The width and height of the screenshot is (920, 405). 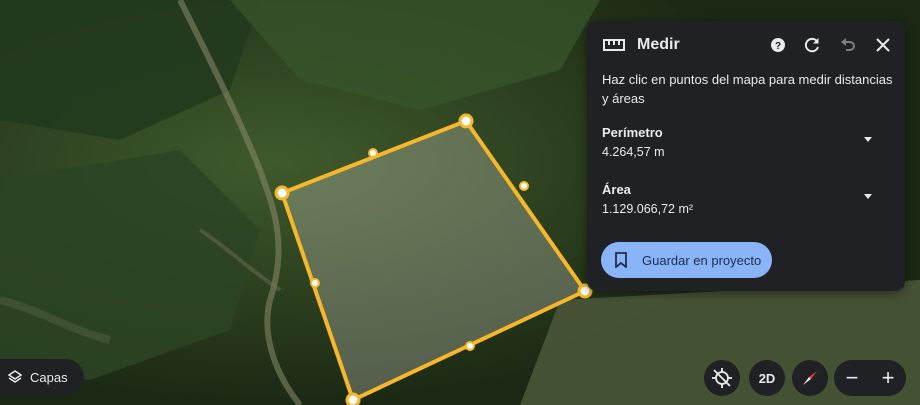 What do you see at coordinates (746, 202) in the screenshot?
I see `area-row: Área 1.129.066,72 m²` at bounding box center [746, 202].